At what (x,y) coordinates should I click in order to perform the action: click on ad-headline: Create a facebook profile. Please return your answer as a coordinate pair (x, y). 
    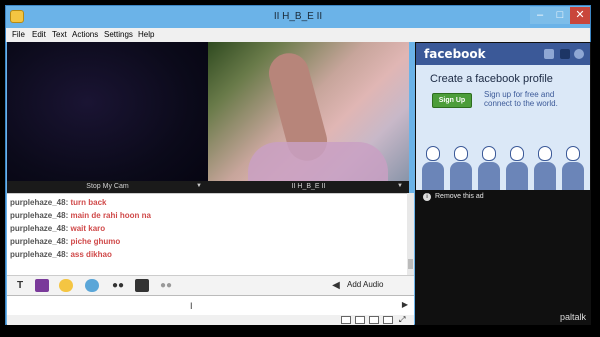
    Looking at the image, I should click on (491, 79).